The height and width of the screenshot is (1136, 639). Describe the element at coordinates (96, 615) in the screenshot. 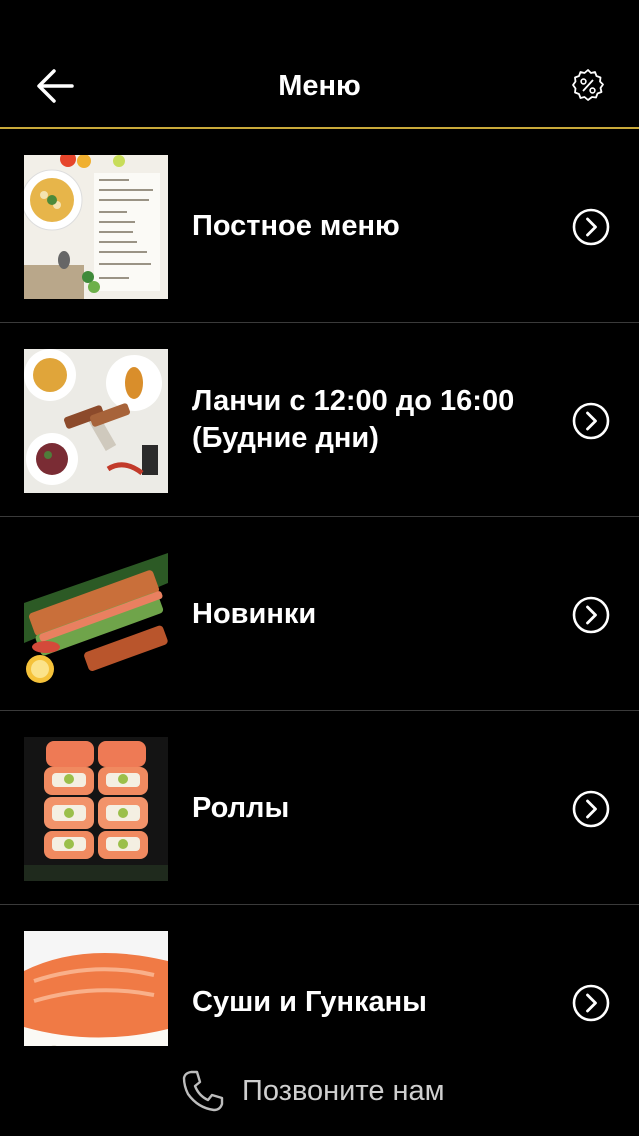

I see `new-sushi-platter-photo` at that location.